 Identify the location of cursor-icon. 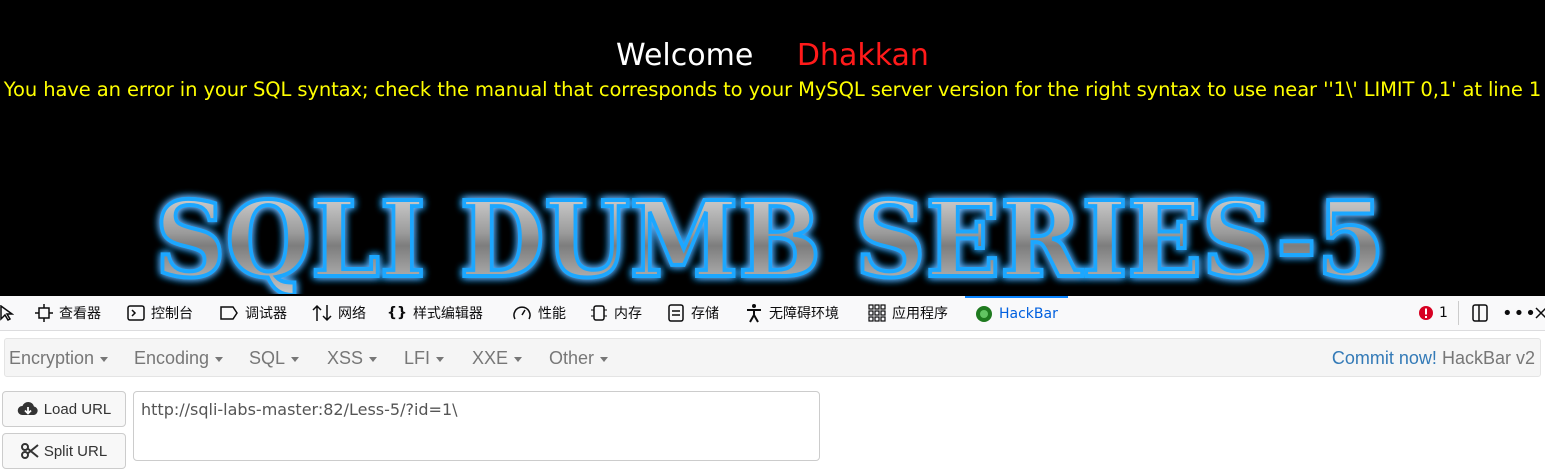
(7, 313).